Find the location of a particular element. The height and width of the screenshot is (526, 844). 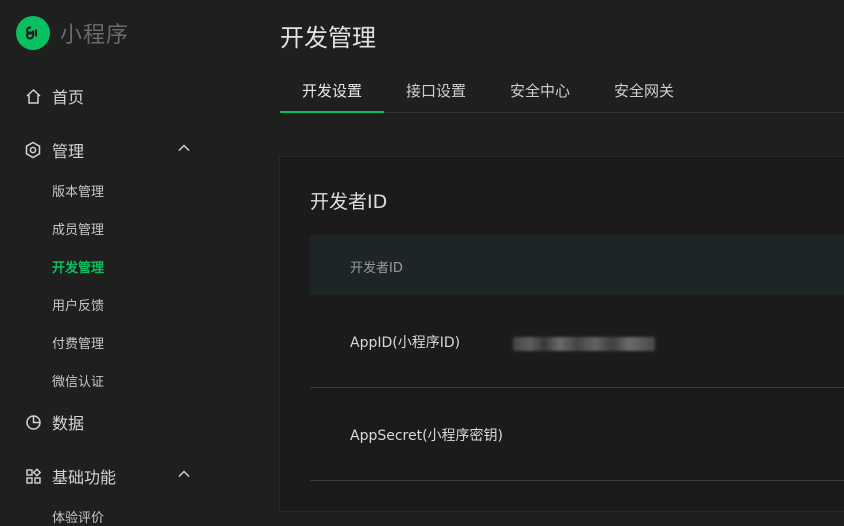

appid-value-redacted is located at coordinates (584, 344).